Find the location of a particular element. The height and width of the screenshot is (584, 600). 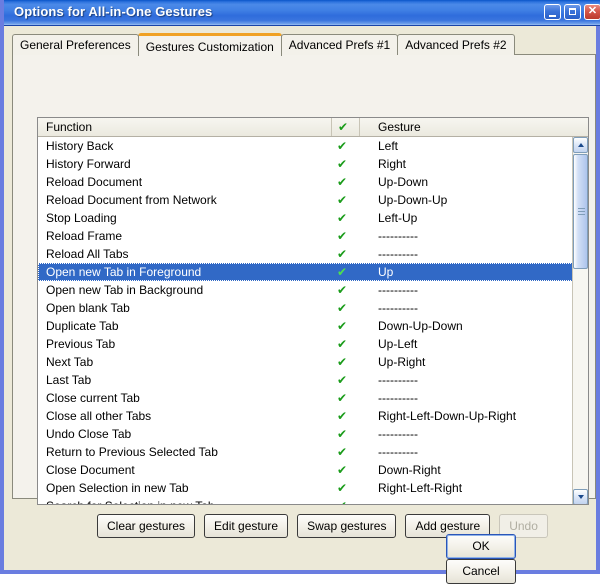

close-button: ✕ is located at coordinates (592, 12).